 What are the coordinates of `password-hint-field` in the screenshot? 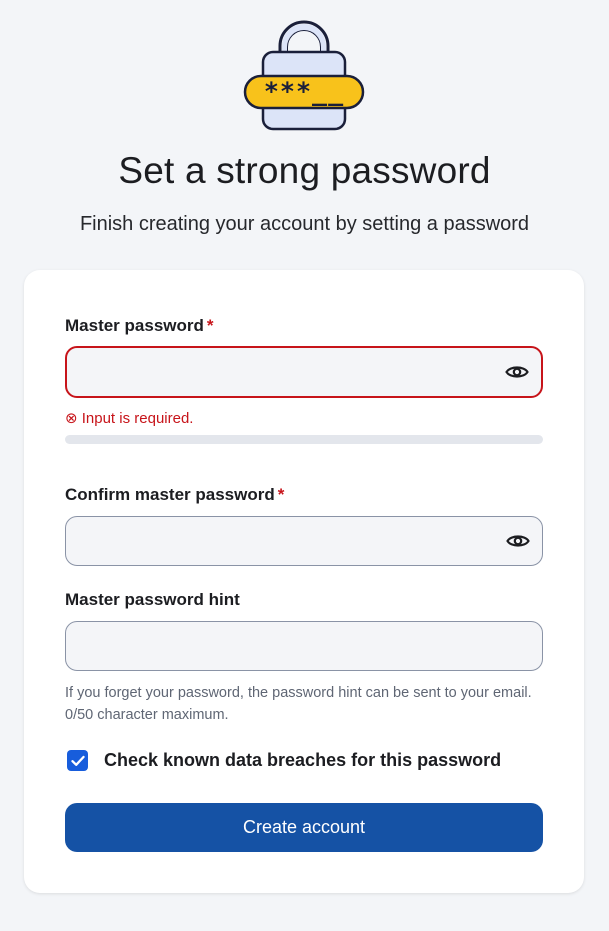 It's located at (304, 646).